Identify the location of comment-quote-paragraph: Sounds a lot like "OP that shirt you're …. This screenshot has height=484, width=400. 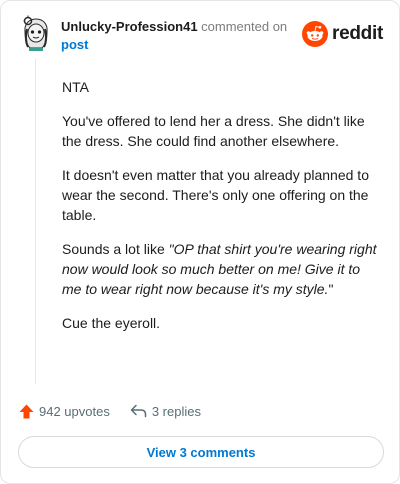
(222, 269).